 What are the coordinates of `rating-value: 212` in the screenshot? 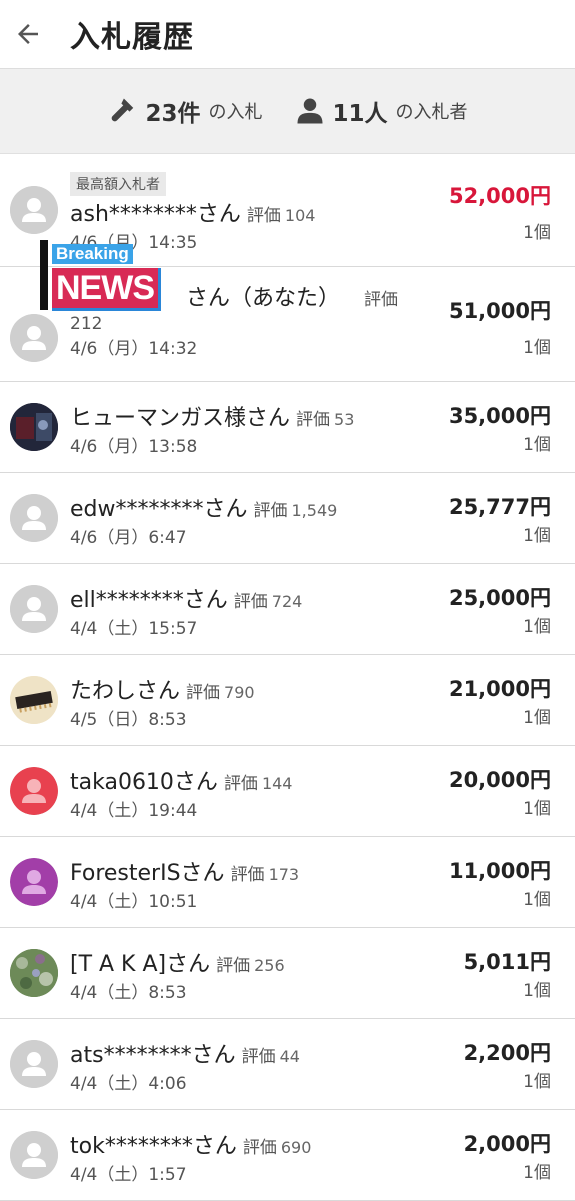 It's located at (86, 324).